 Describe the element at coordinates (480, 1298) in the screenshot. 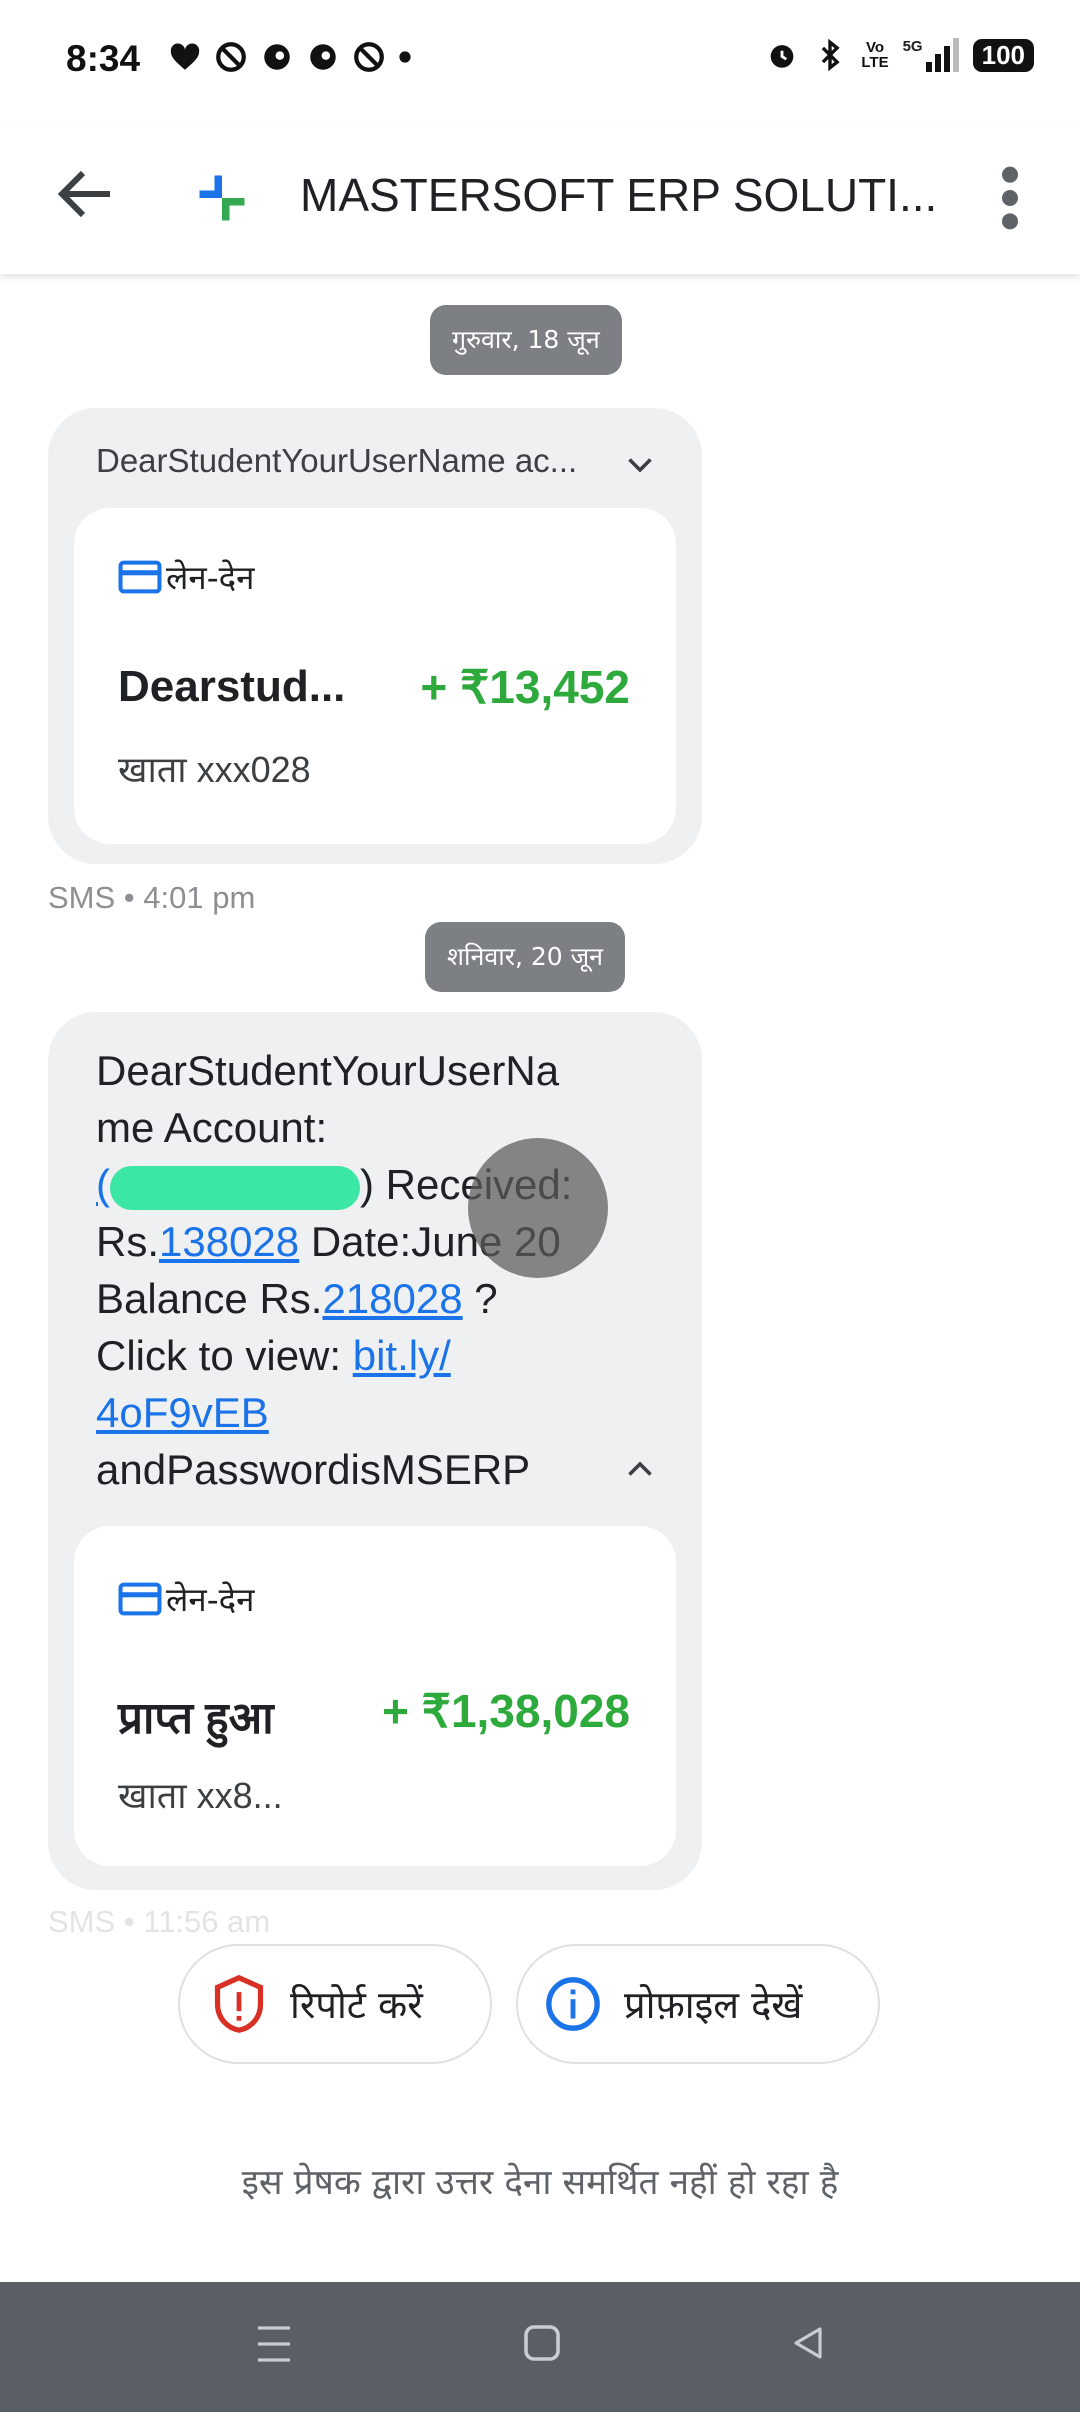

I see `balance-suffix: ?` at that location.